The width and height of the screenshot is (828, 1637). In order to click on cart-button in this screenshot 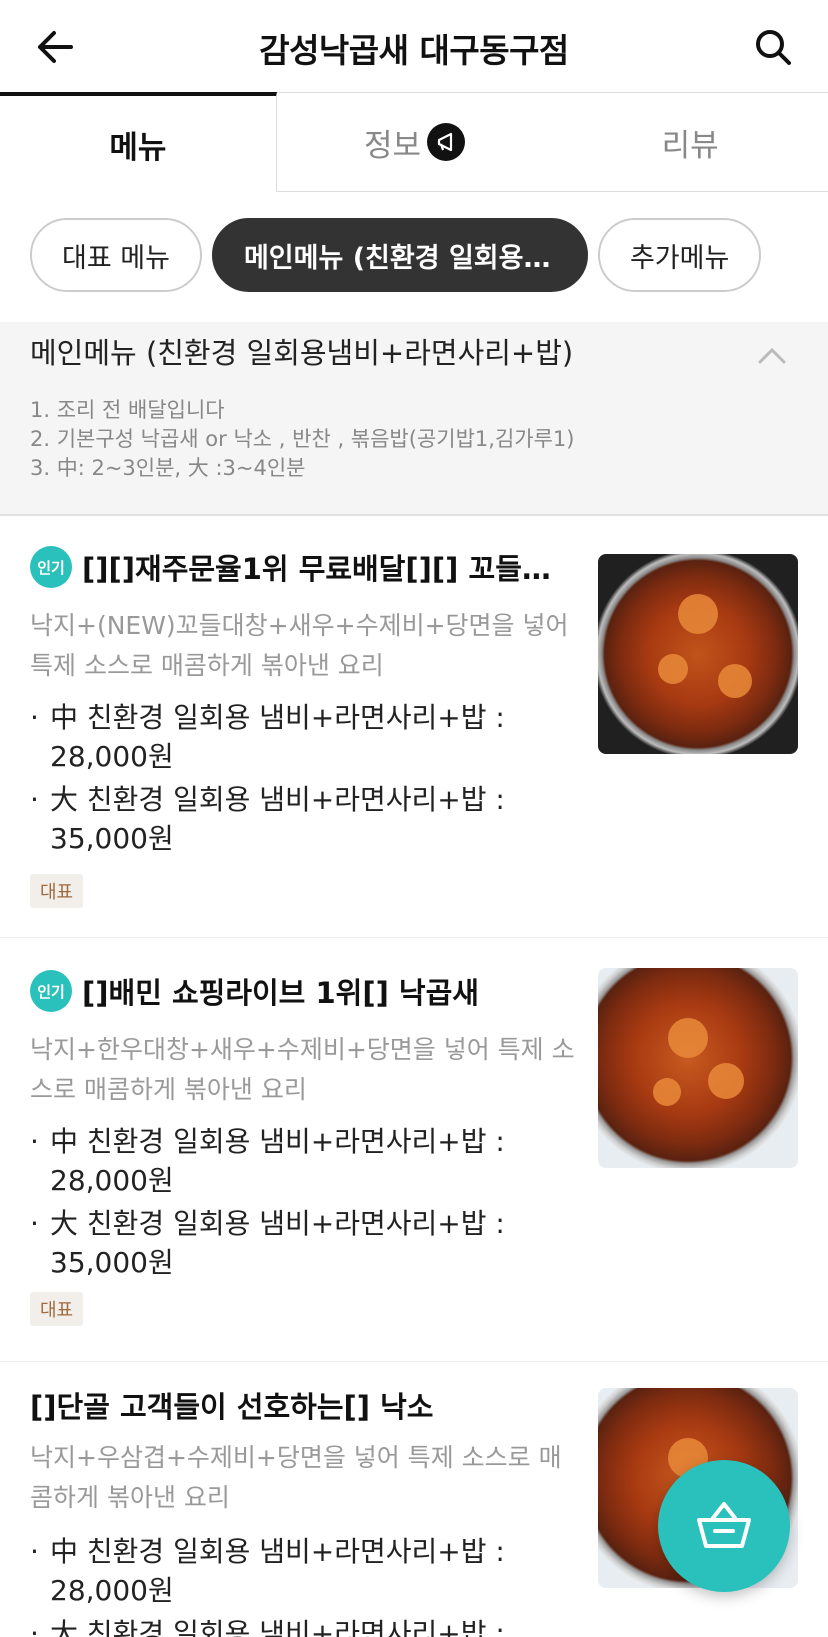, I will do `click(724, 1526)`.